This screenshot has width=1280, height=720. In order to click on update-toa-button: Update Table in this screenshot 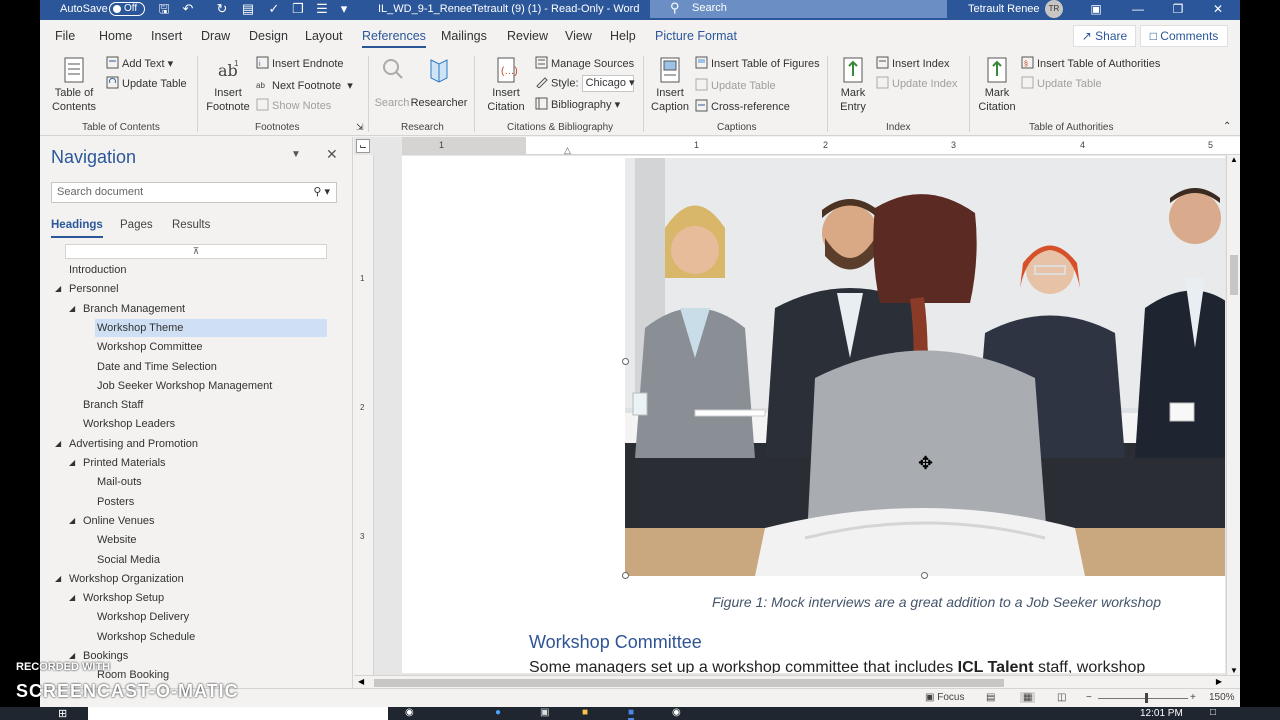, I will do `click(1061, 83)`.